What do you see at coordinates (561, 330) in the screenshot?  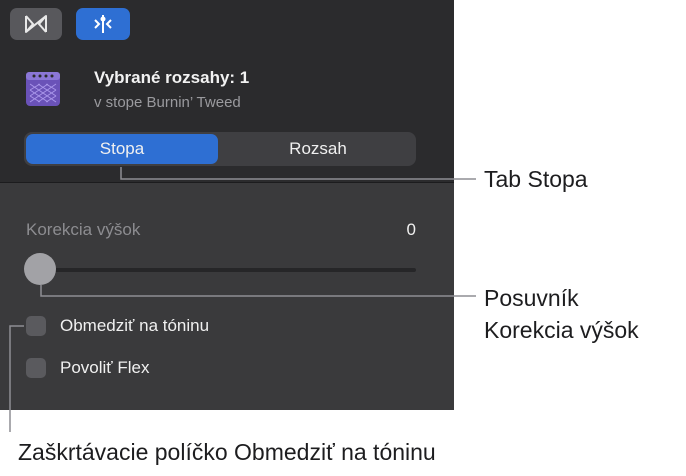 I see `callout-slider-line2: Korekcia výšok` at bounding box center [561, 330].